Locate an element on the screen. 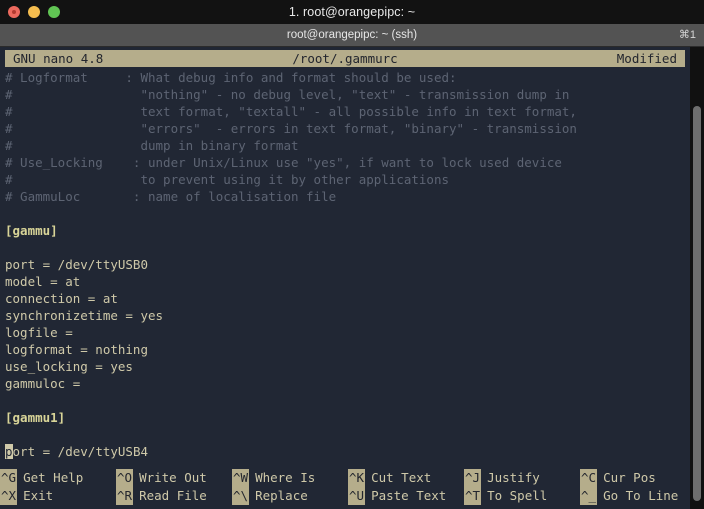 This screenshot has width=704, height=509. nano-shortcut: ^T To Spell is located at coordinates (522, 496).